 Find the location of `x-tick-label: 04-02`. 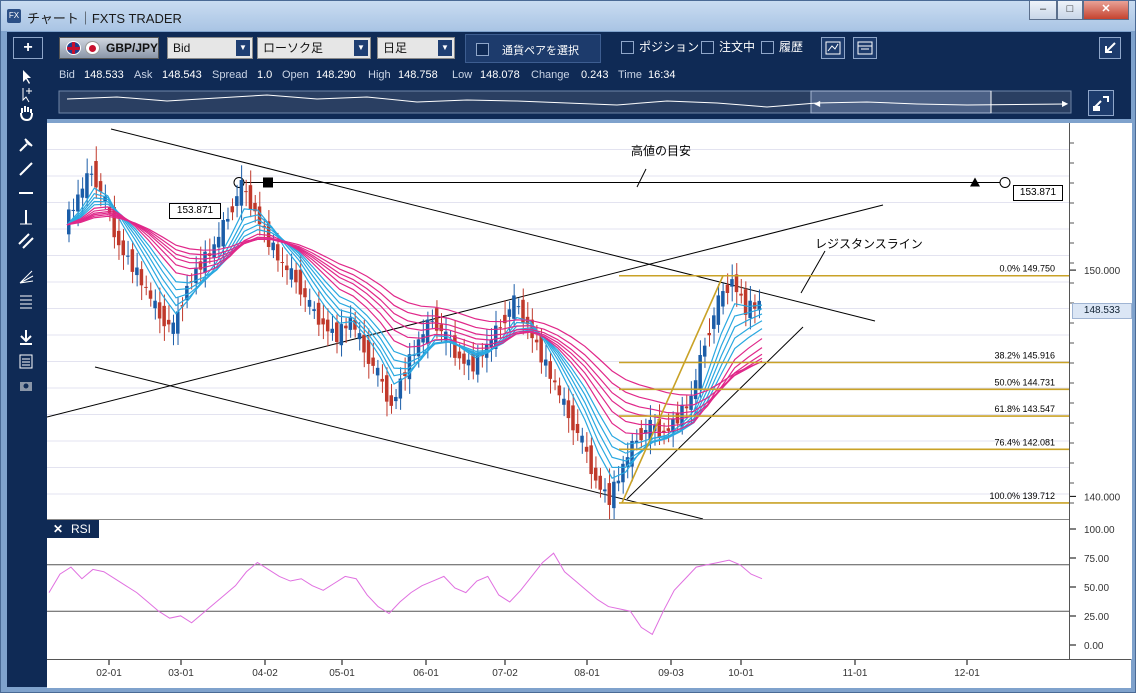

x-tick-label: 04-02 is located at coordinates (265, 673).